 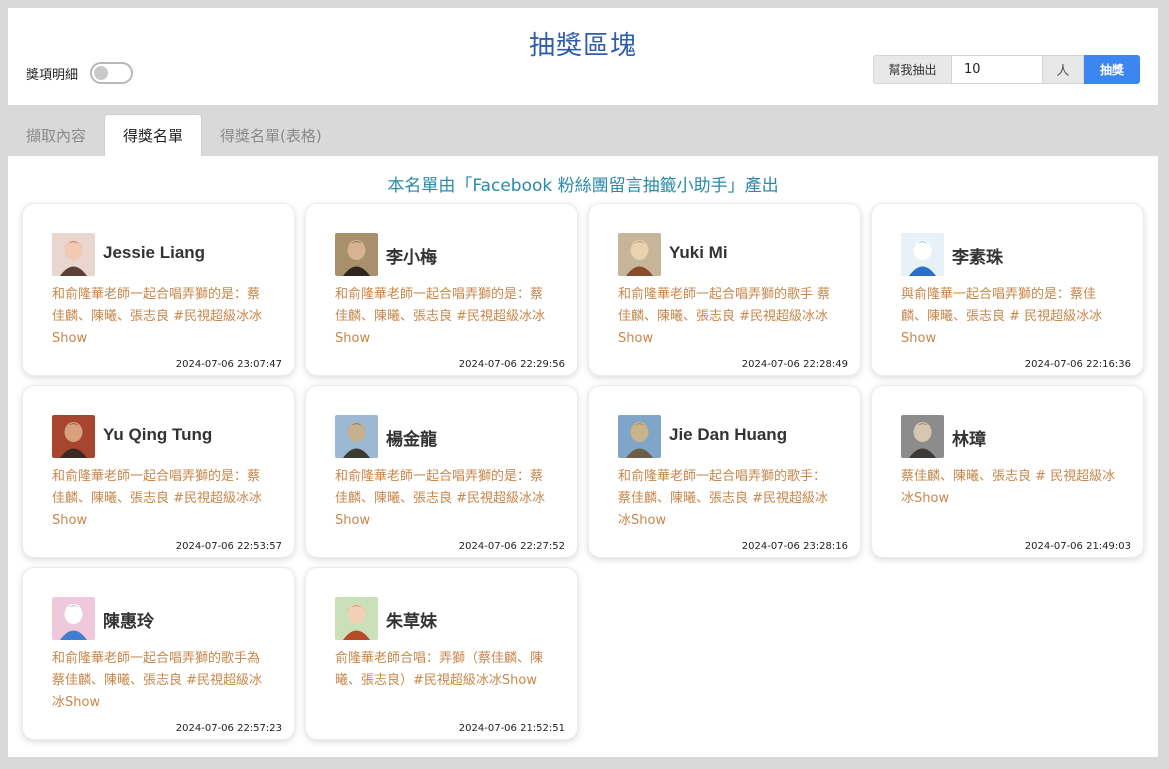 I want to click on winner-name: Jessie Liang, so click(x=154, y=252).